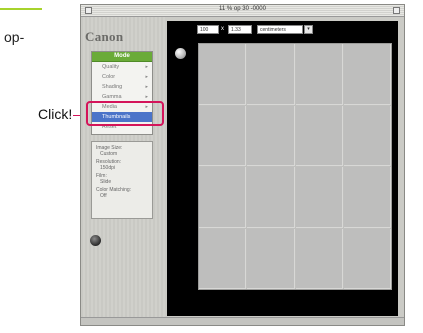 The image size is (423, 333). What do you see at coordinates (122, 57) in the screenshot?
I see `menu-header: Mode` at bounding box center [122, 57].